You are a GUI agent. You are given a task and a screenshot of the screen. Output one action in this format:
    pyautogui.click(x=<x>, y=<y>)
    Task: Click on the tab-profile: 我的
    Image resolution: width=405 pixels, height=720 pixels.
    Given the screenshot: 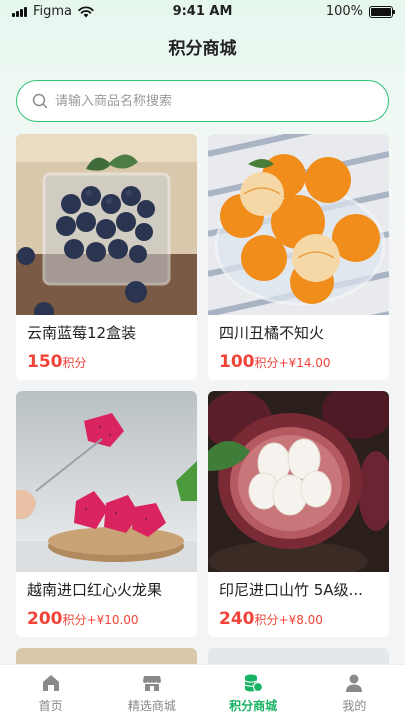 What is the action you would take?
    pyautogui.click(x=354, y=692)
    